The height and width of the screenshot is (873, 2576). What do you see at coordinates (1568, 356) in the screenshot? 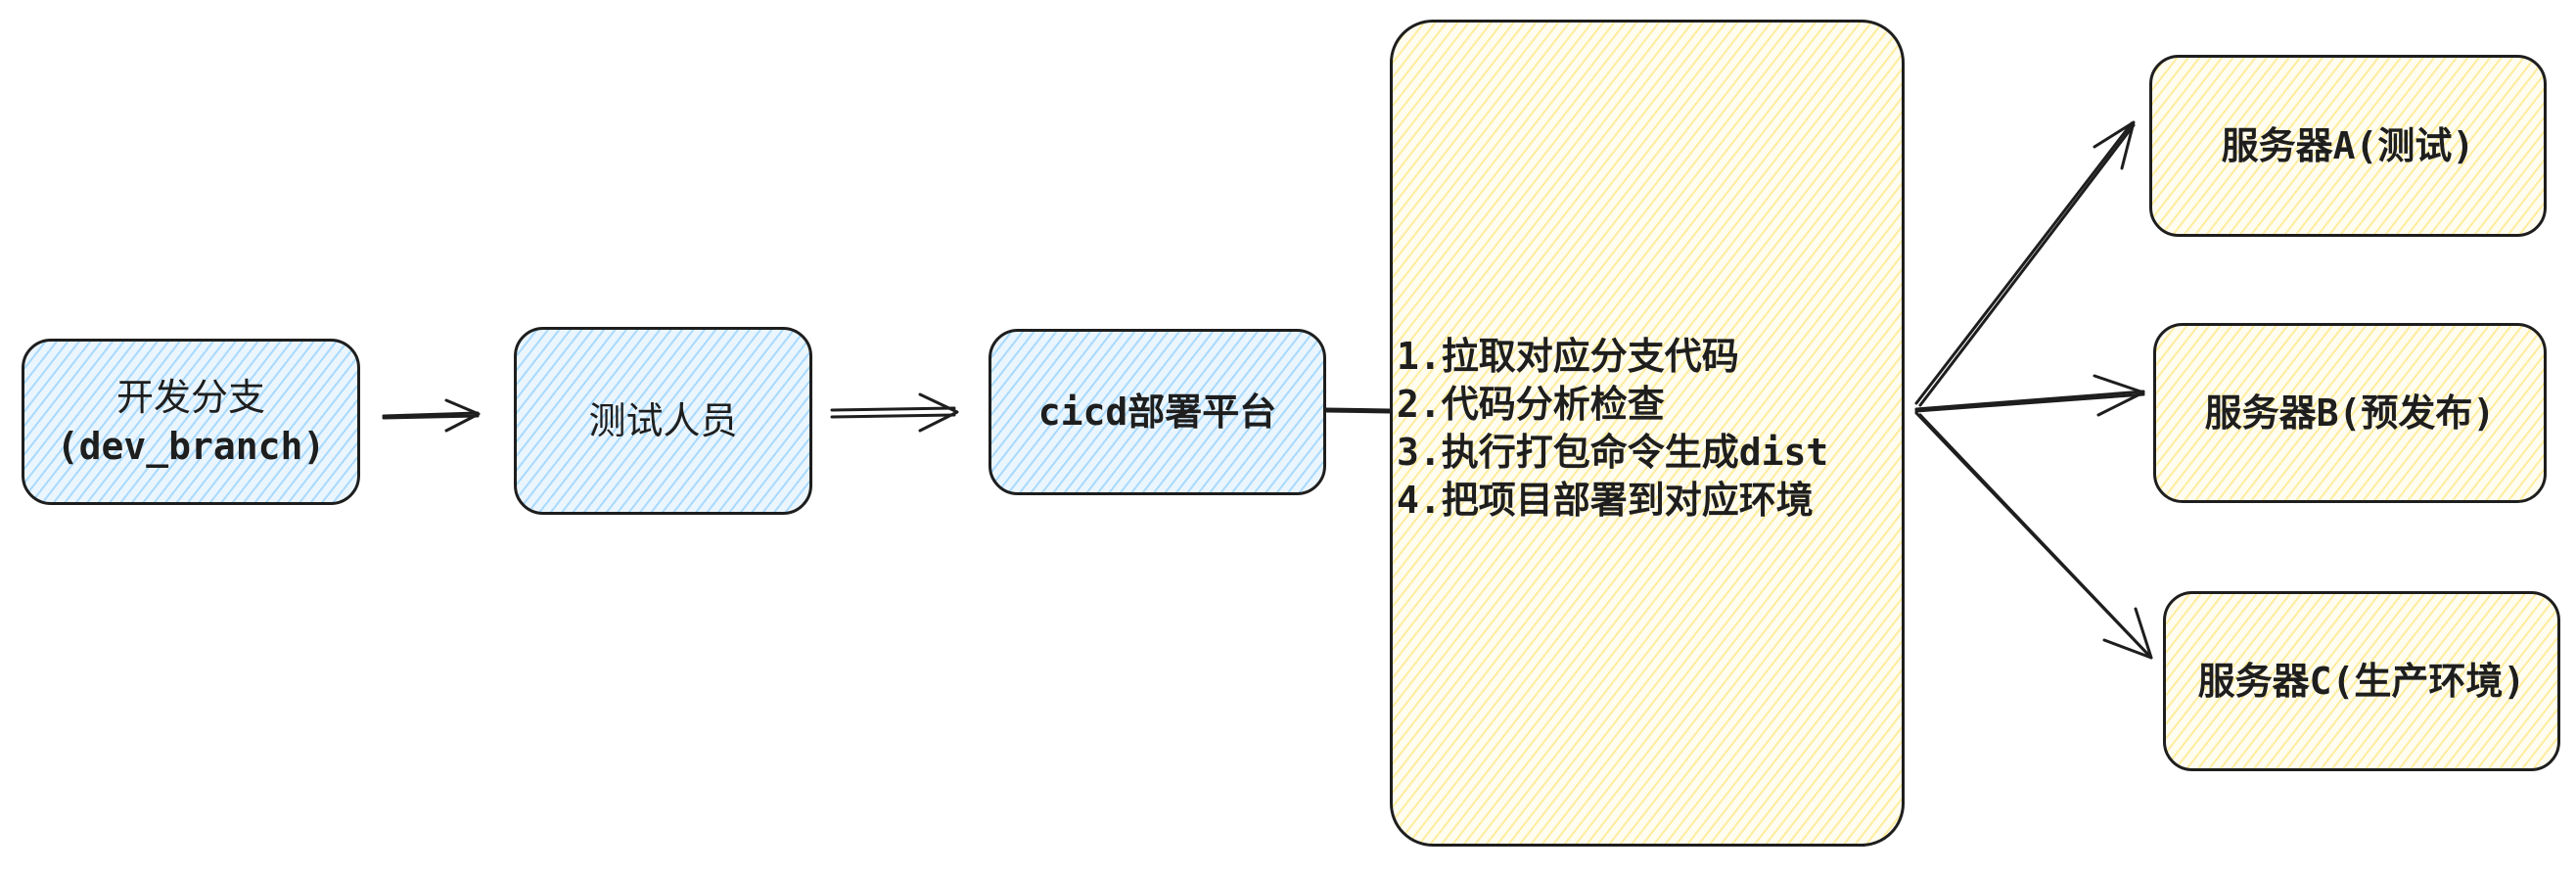
I see `process-step: 1.拉取对应分支代码` at bounding box center [1568, 356].